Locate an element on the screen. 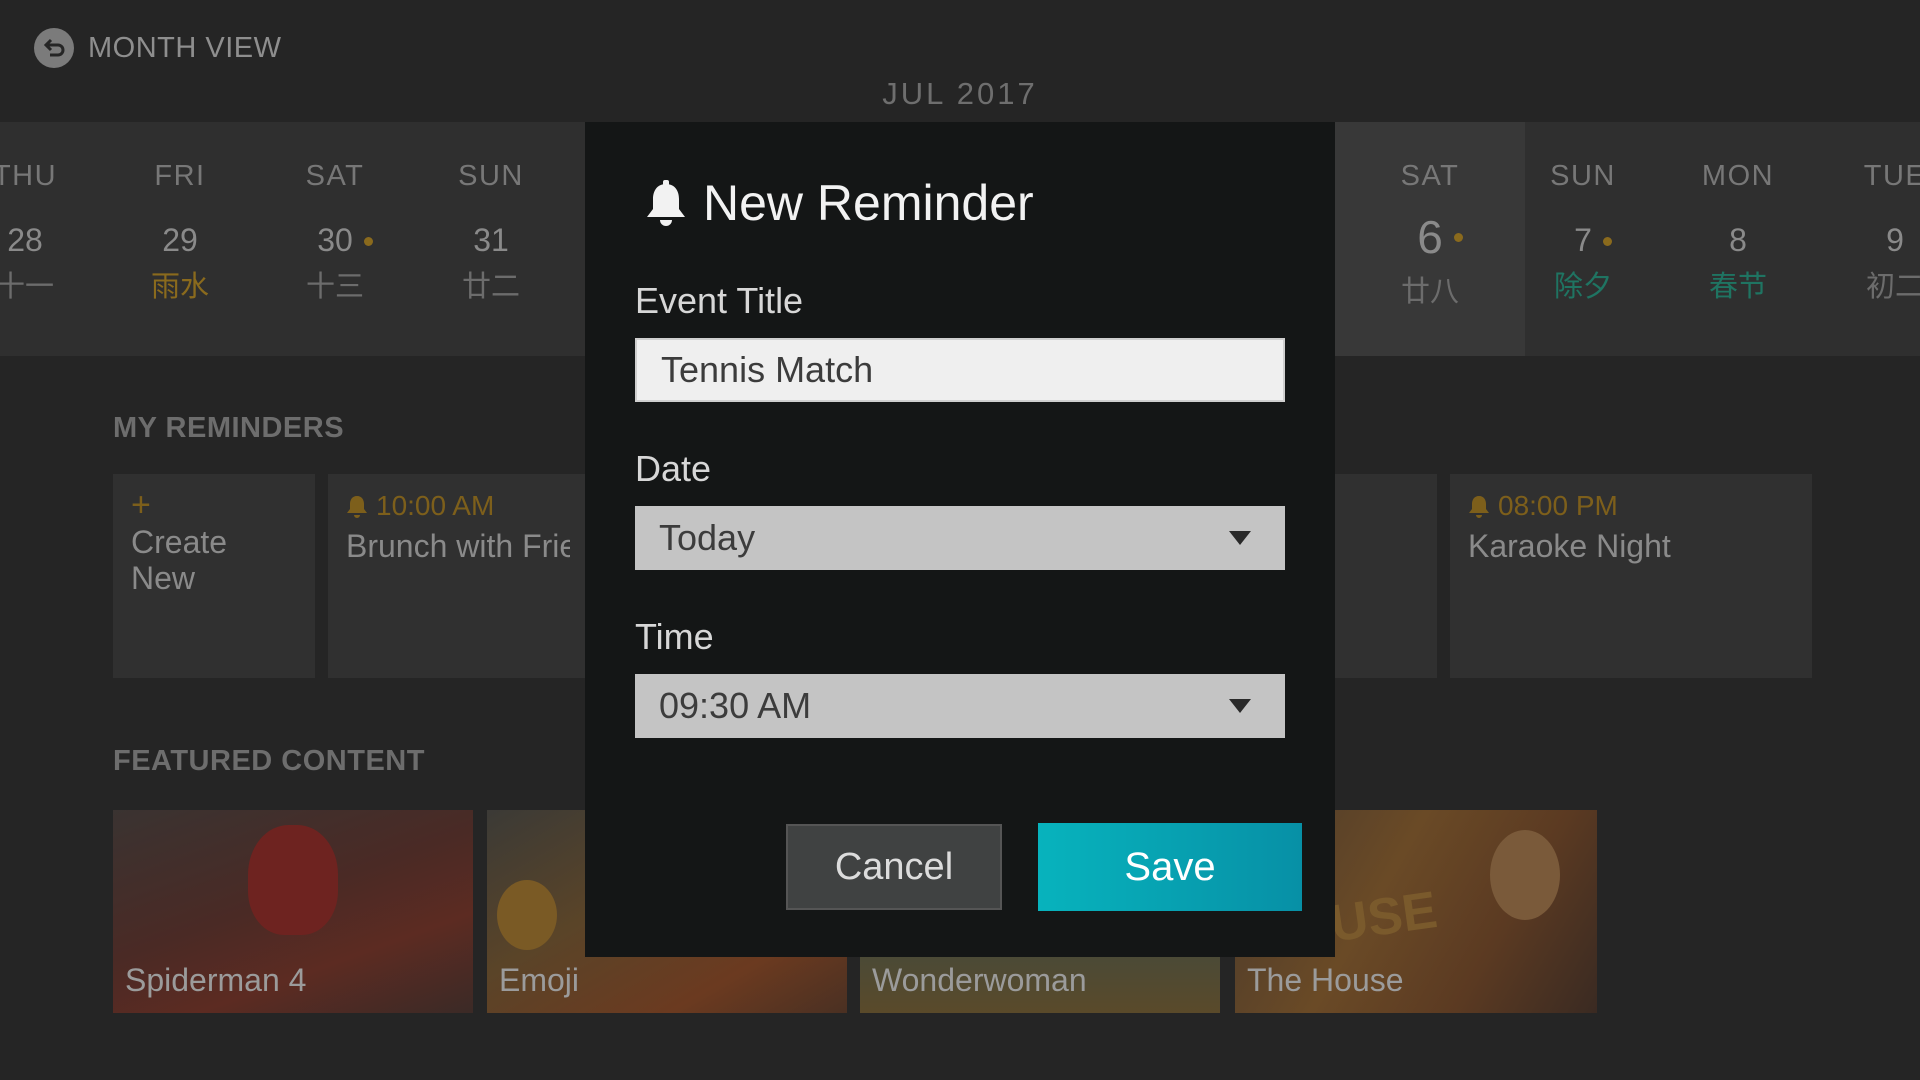 This screenshot has width=1920, height=1080. poster-title: The House is located at coordinates (1325, 980).